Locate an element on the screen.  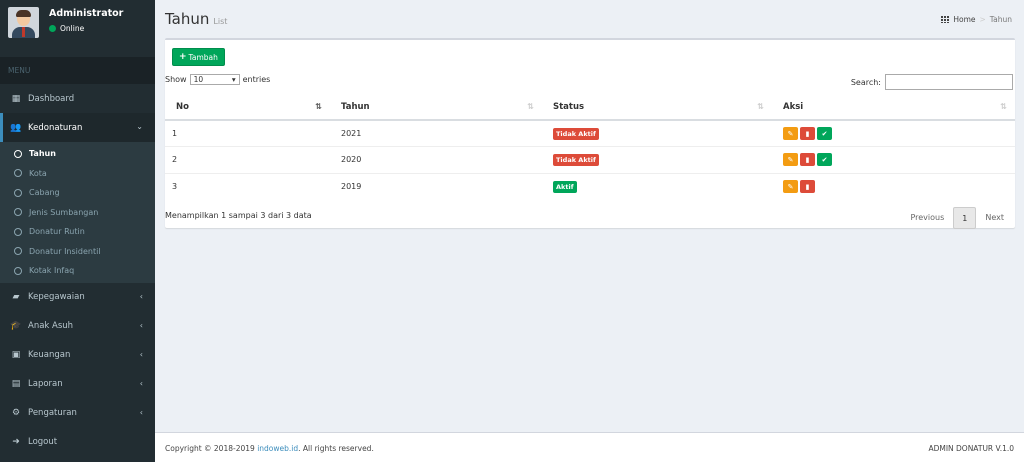
add-button-label: Tambah is located at coordinates (203, 57).